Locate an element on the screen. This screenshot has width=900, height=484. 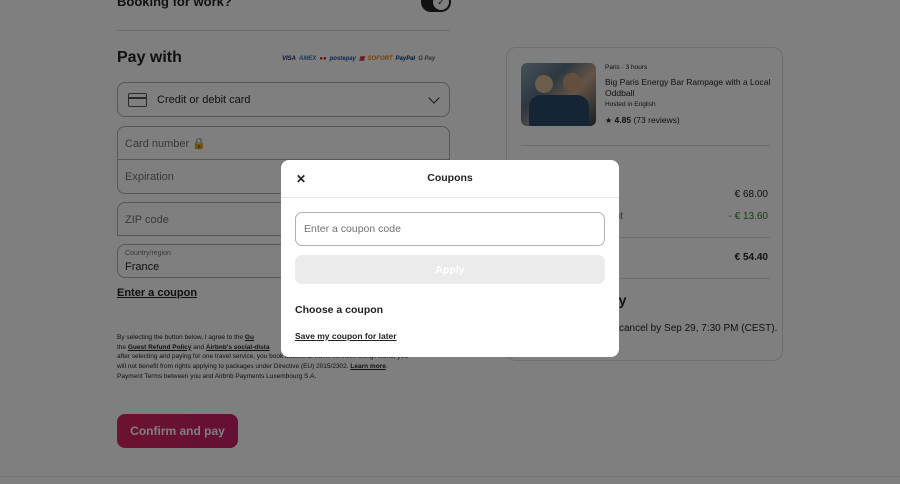
divider is located at coordinates (450, 197).